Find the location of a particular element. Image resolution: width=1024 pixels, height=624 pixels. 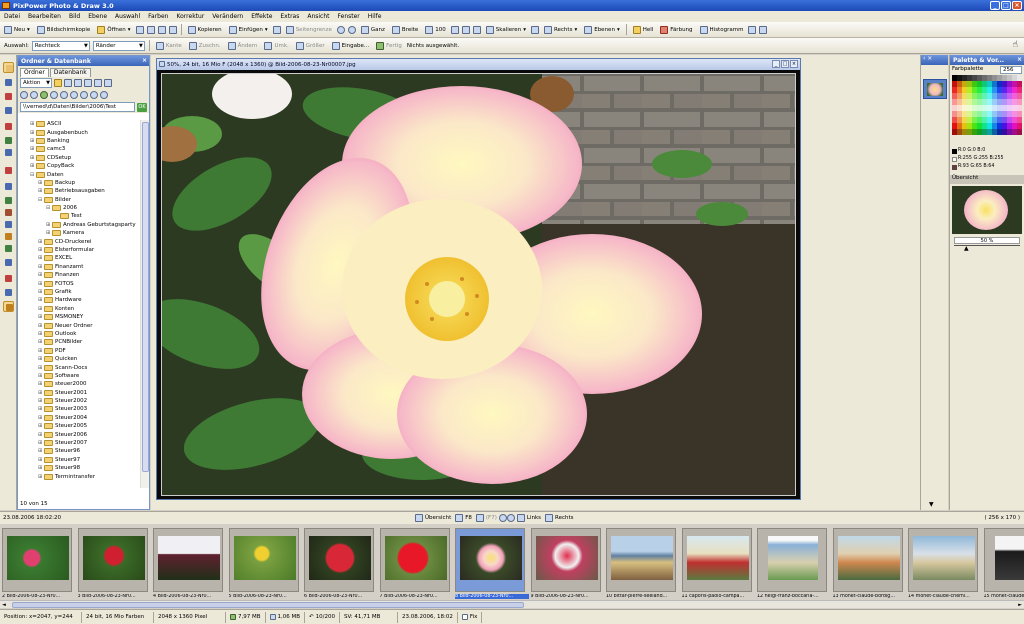

folder-tree-item: ⊞ ASCII is located at coordinates (79, 124).